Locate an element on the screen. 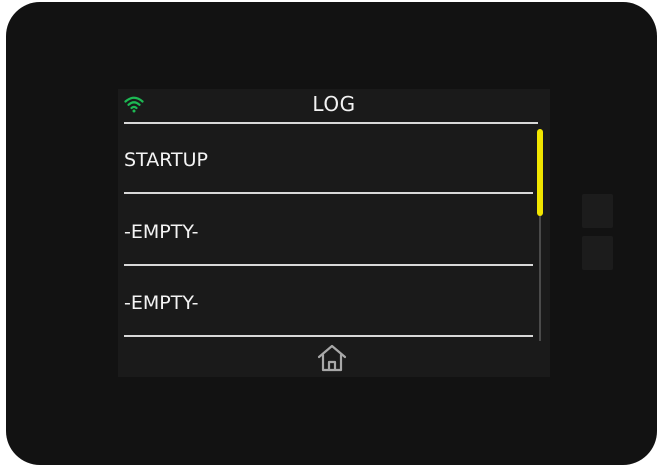  side-button-up is located at coordinates (597, 211).